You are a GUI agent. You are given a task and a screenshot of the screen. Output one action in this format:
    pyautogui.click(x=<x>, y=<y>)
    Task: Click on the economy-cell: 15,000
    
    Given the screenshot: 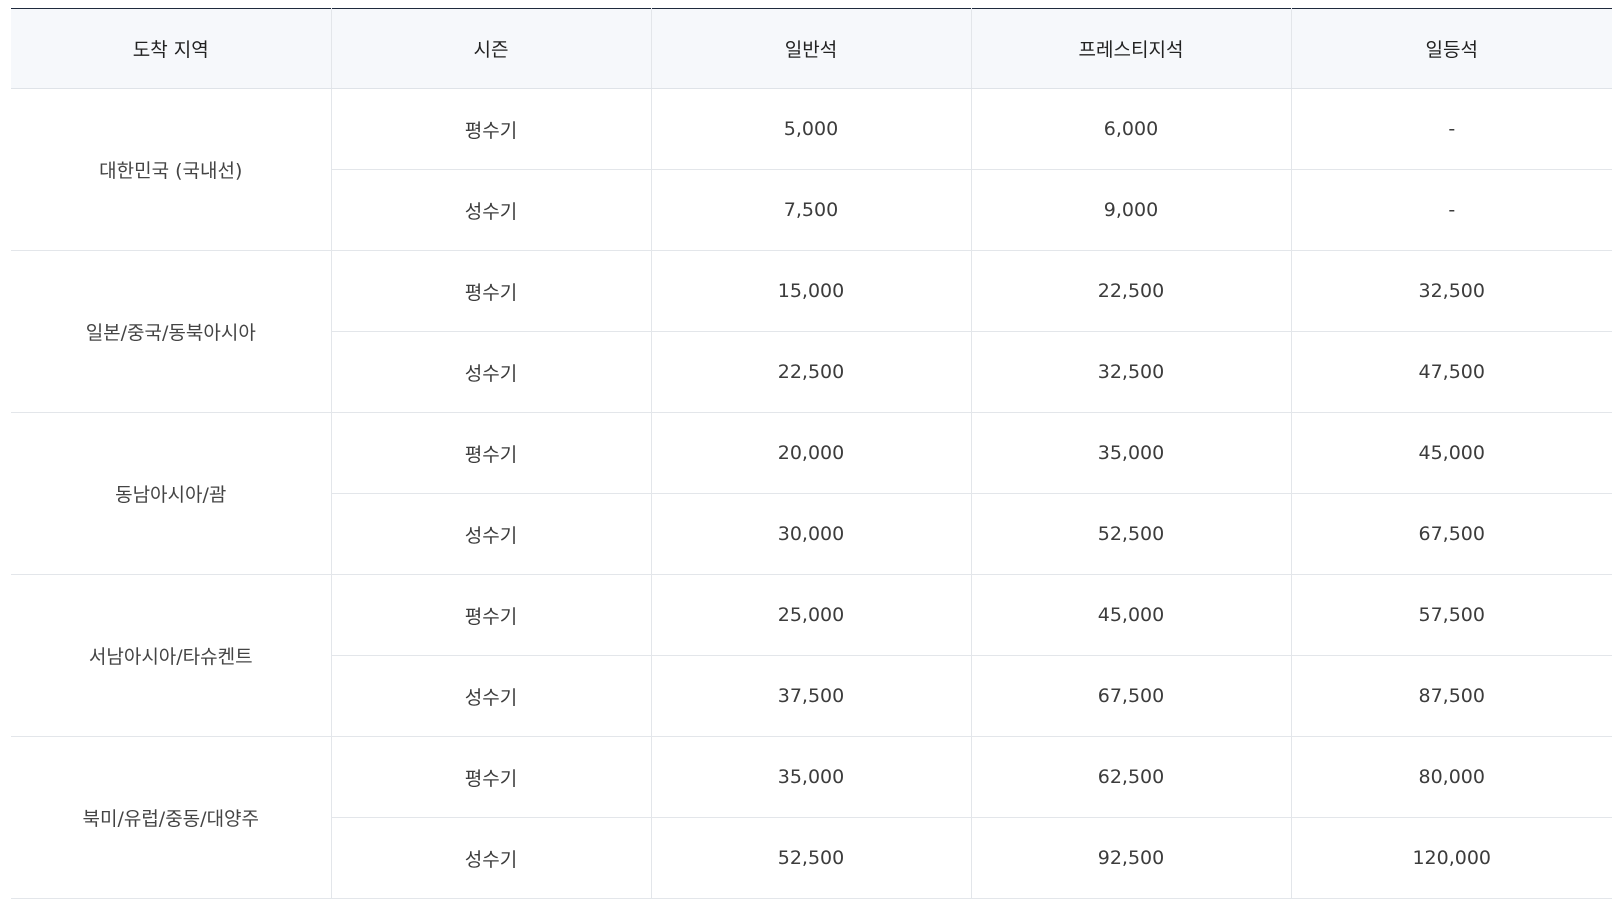 What is the action you would take?
    pyautogui.click(x=810, y=291)
    